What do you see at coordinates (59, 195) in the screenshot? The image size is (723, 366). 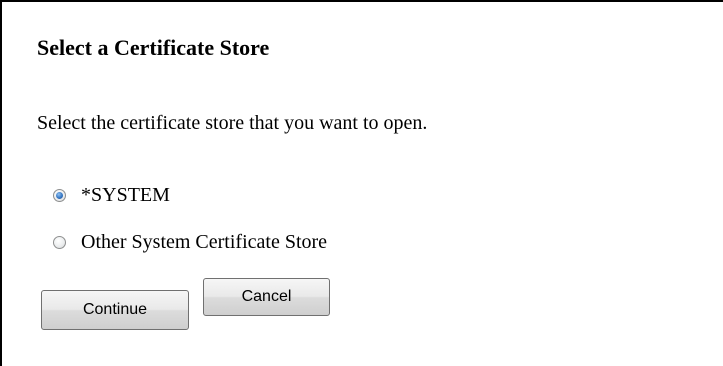 I see `radio-selected-icon` at bounding box center [59, 195].